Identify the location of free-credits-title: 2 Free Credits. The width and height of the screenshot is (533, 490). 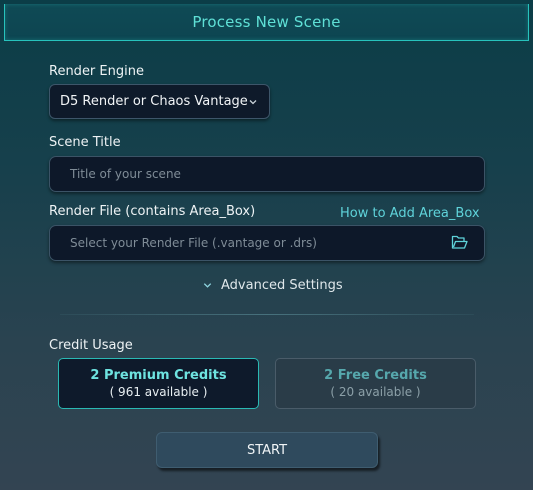
(375, 375).